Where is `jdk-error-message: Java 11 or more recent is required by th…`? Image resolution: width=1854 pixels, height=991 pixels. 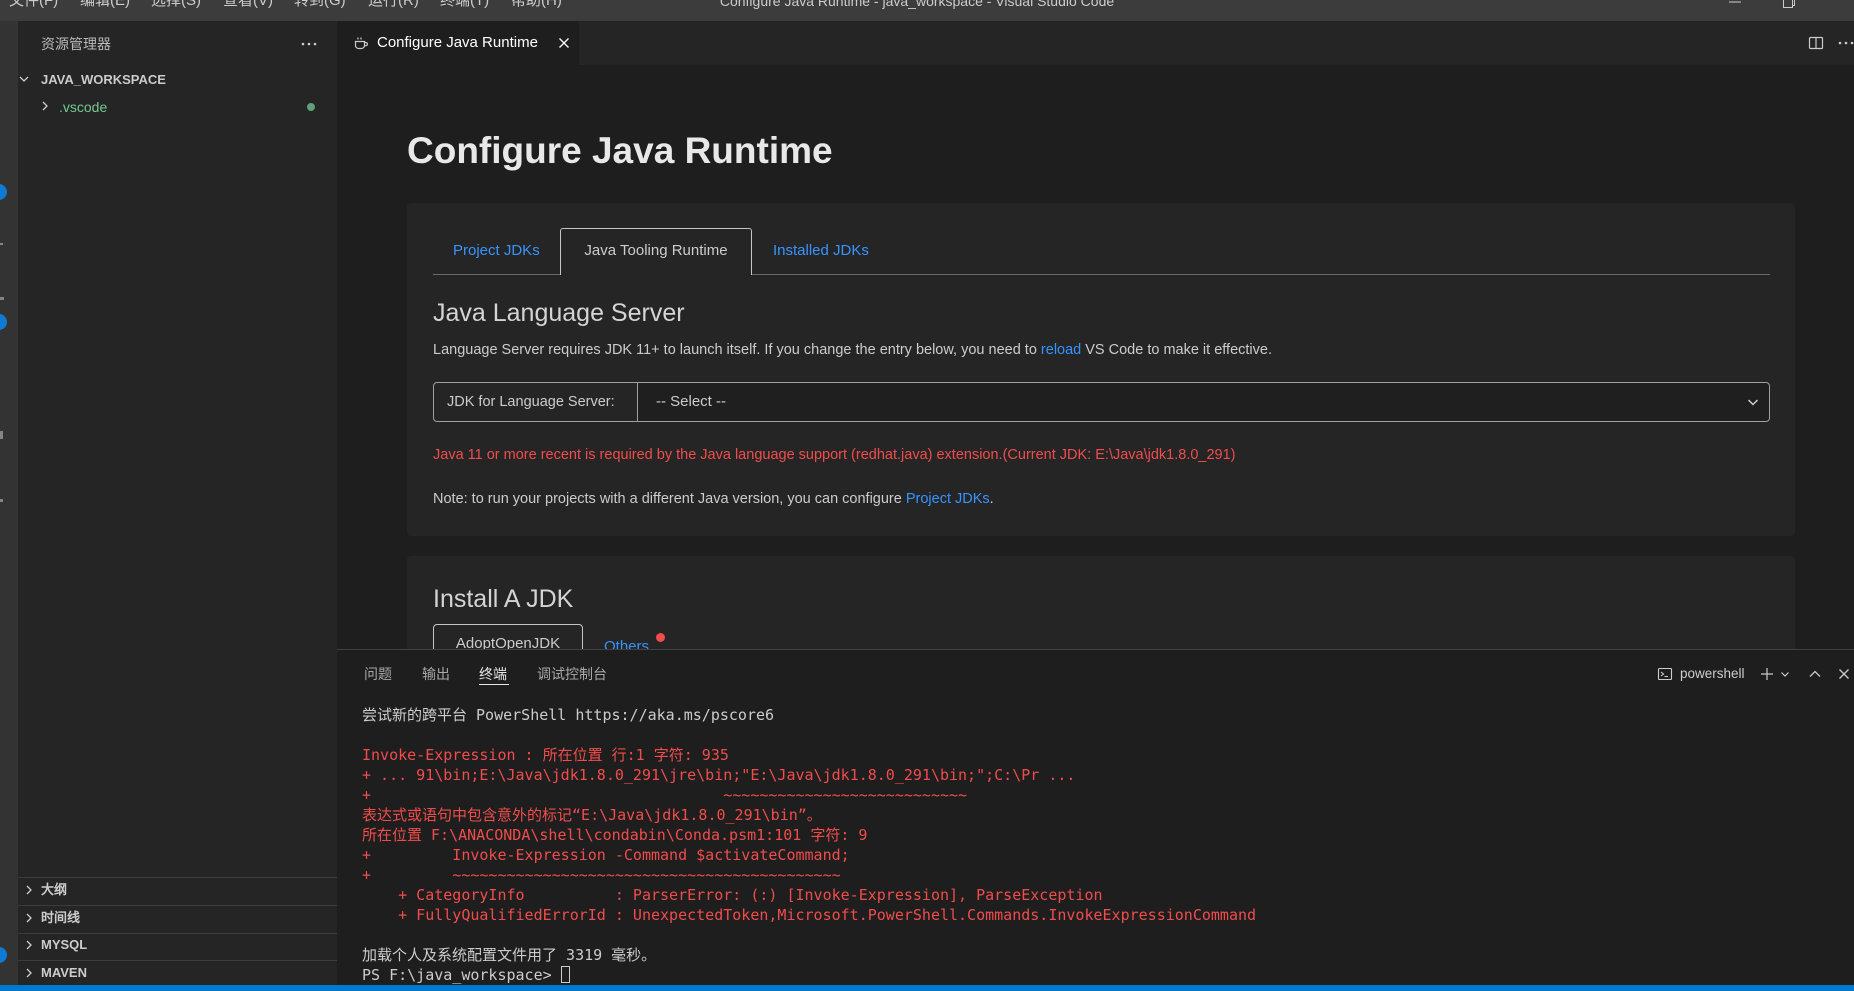 jdk-error-message: Java 11 or more recent is required by th… is located at coordinates (834, 455).